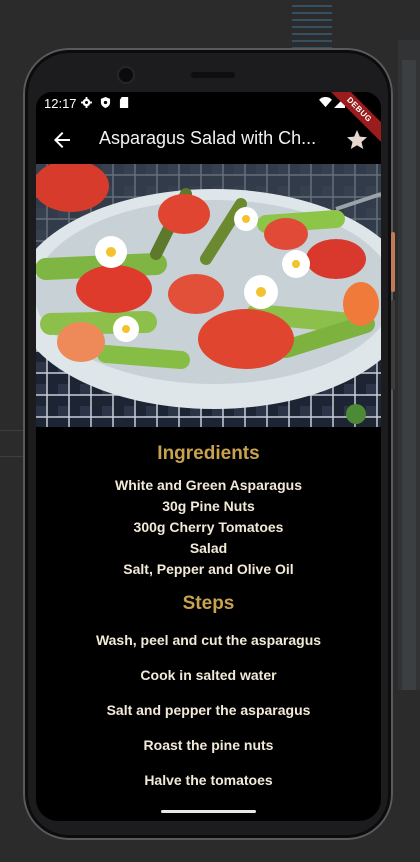 Image resolution: width=420 pixels, height=862 pixels. What do you see at coordinates (325, 102) in the screenshot?
I see `wifi-icon` at bounding box center [325, 102].